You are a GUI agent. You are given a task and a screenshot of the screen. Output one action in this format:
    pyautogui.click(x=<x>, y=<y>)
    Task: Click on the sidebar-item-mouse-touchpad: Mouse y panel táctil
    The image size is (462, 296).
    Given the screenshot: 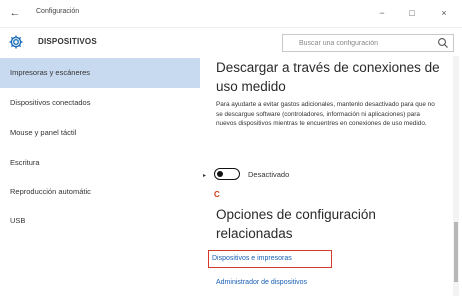 What is the action you would take?
    pyautogui.click(x=100, y=133)
    